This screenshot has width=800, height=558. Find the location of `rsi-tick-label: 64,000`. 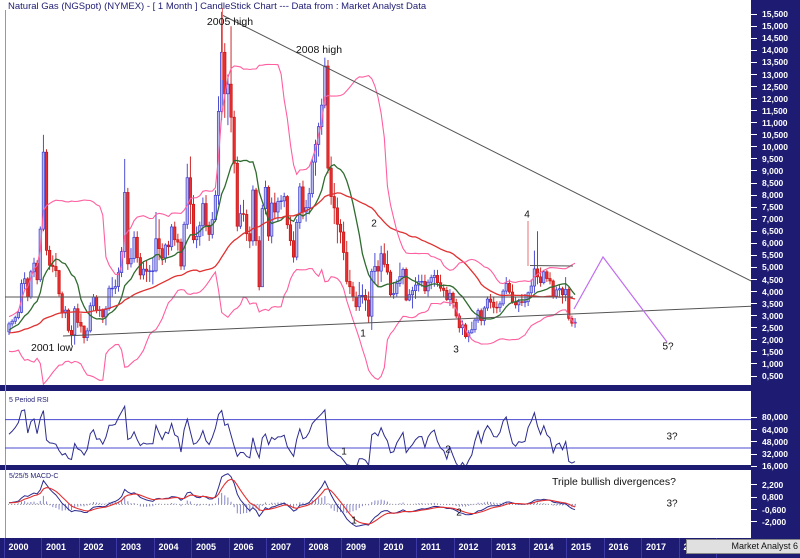

rsi-tick-label: 64,000 is located at coordinates (775, 429).